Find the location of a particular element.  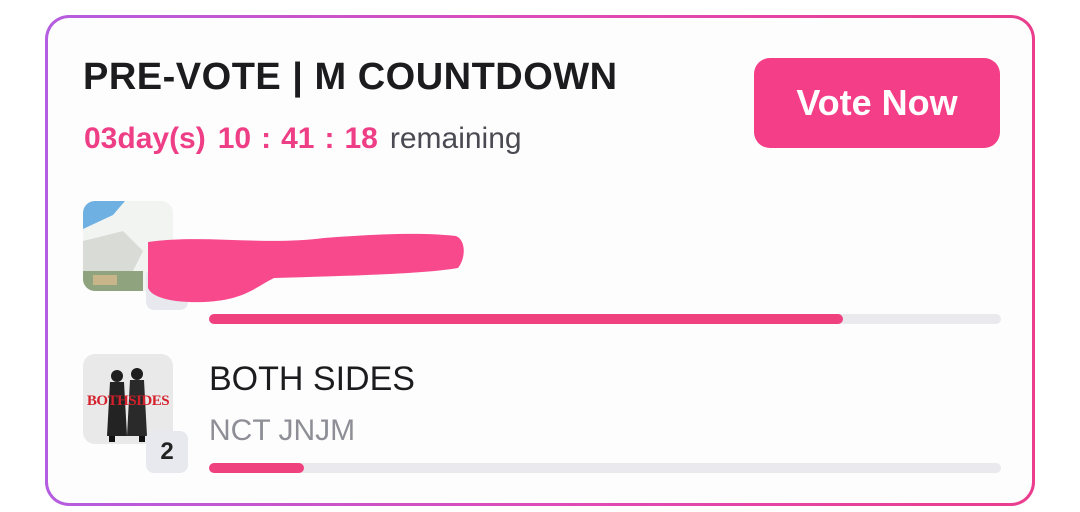

song-title: BOTH SIDES is located at coordinates (312, 379).